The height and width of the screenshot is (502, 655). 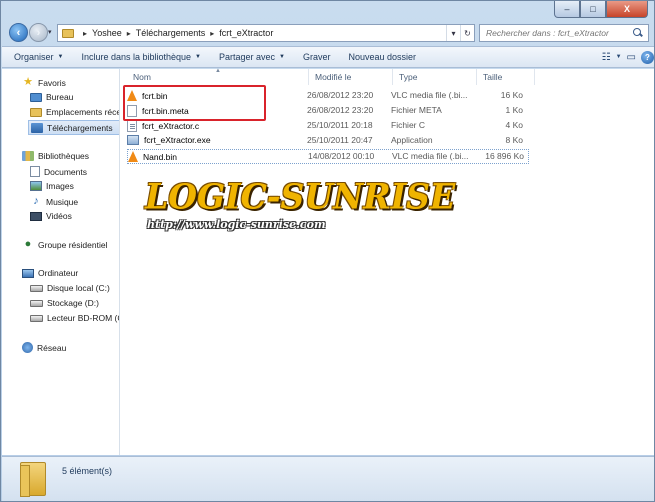 I want to click on downloads-icon, so click(x=37, y=127).